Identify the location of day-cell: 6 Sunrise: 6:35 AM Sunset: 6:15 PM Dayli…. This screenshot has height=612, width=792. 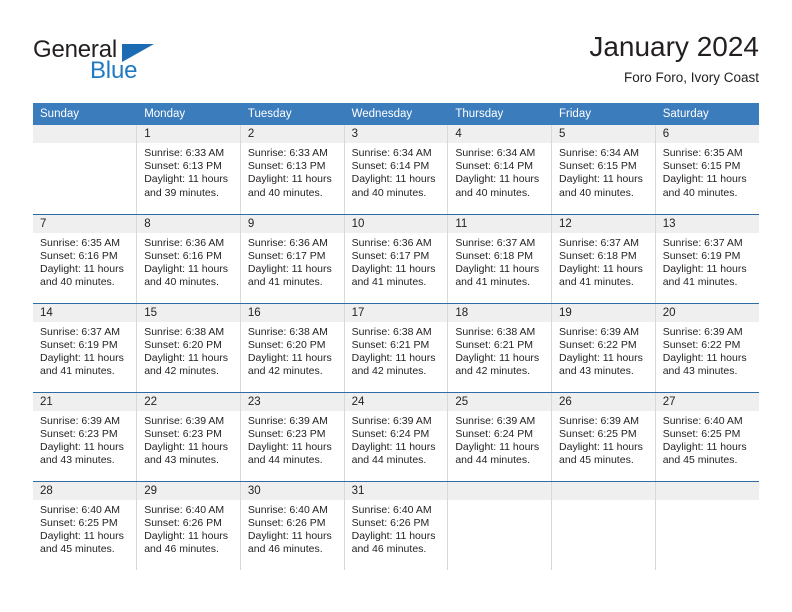
(707, 170).